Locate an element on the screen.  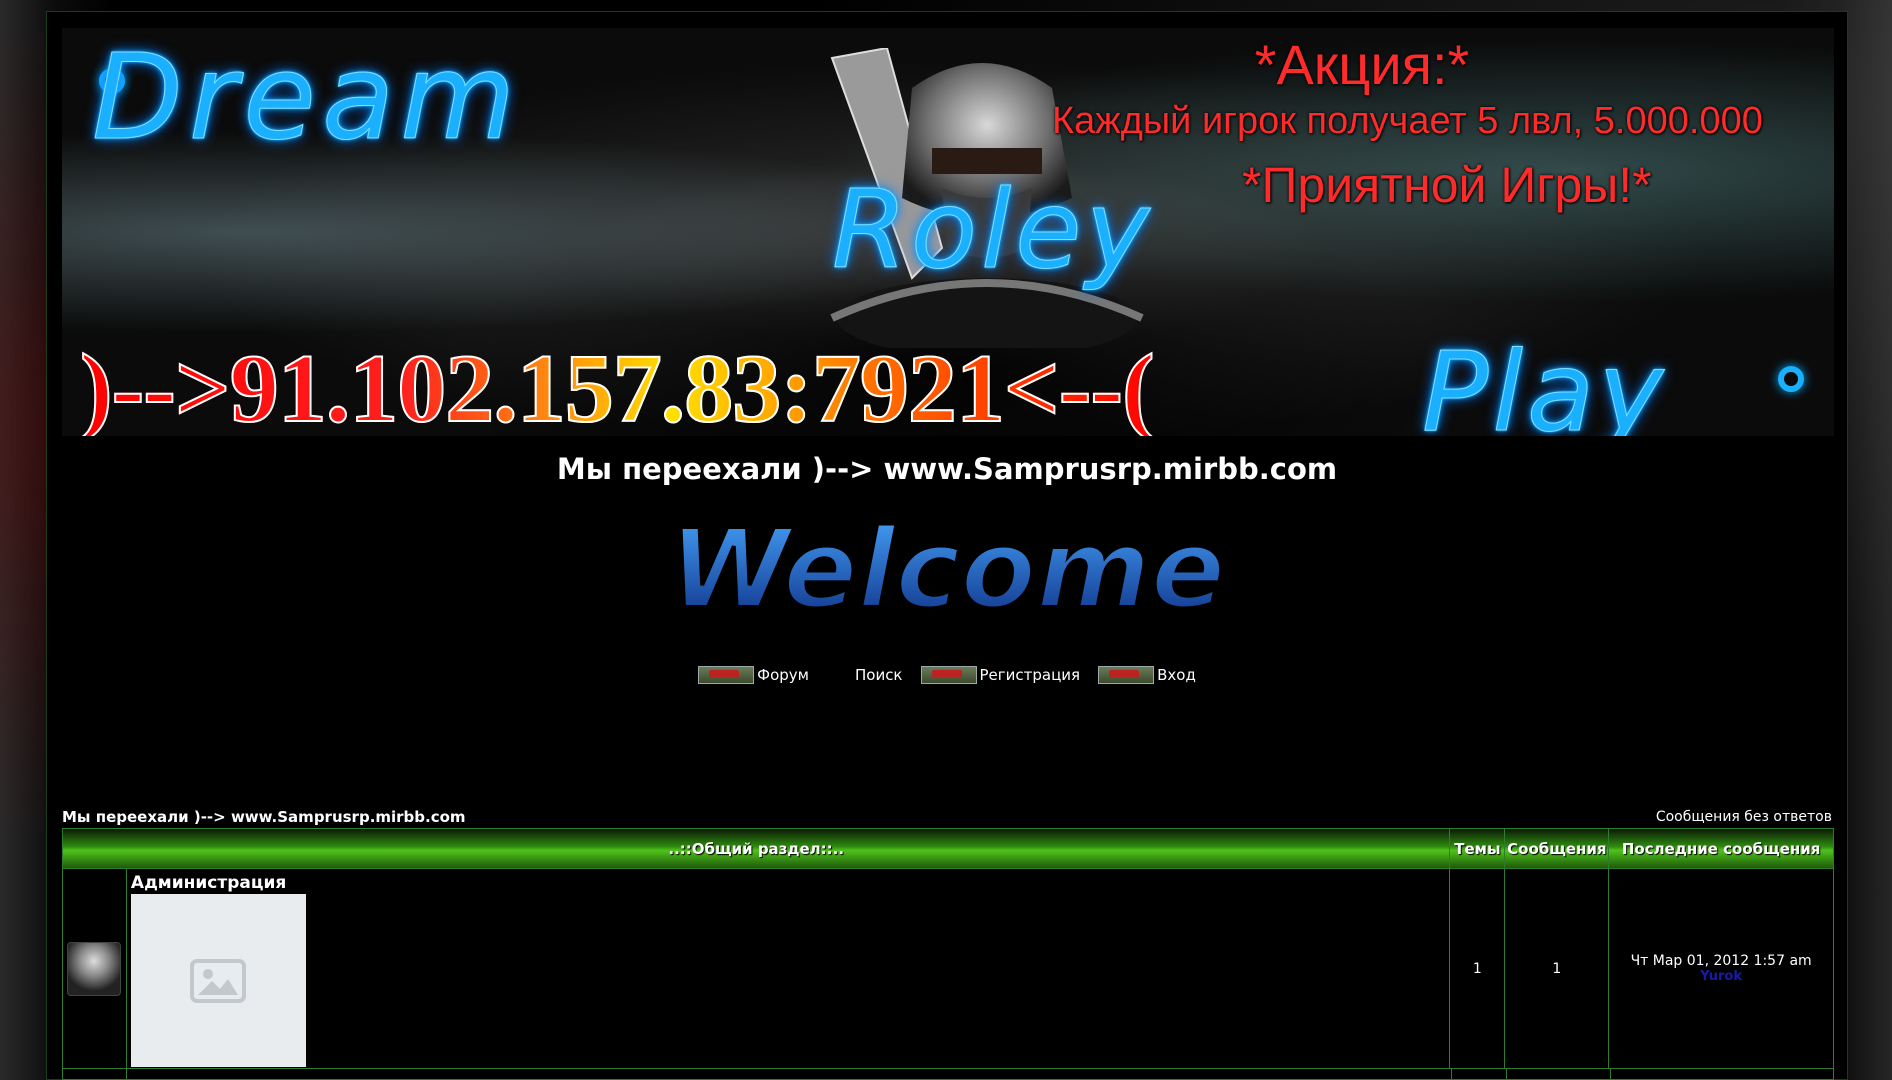
posts-count: 1 is located at coordinates (1557, 968).